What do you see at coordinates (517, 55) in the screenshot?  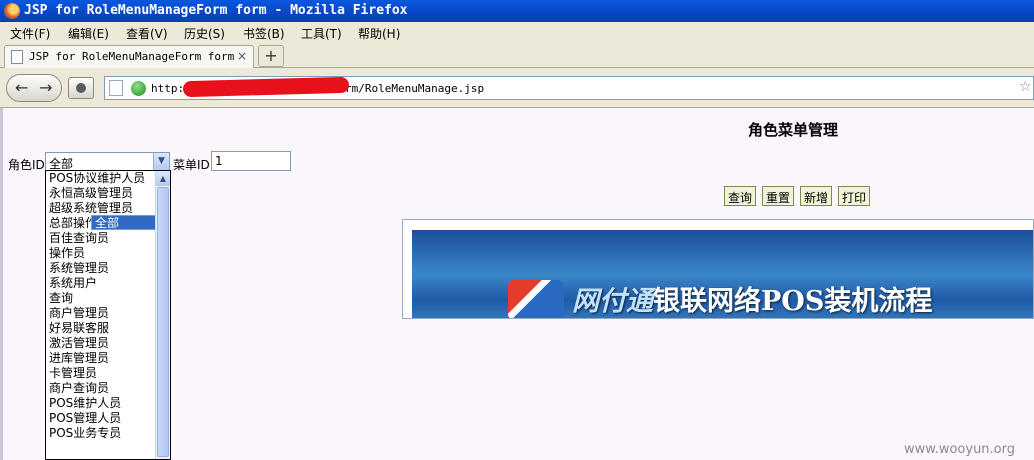 I see `tab-strip: JSP for RoleMenuManageForm form × +` at bounding box center [517, 55].